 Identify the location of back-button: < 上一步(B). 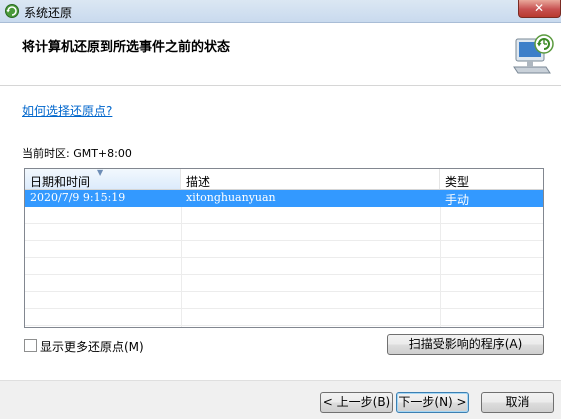
(356, 402).